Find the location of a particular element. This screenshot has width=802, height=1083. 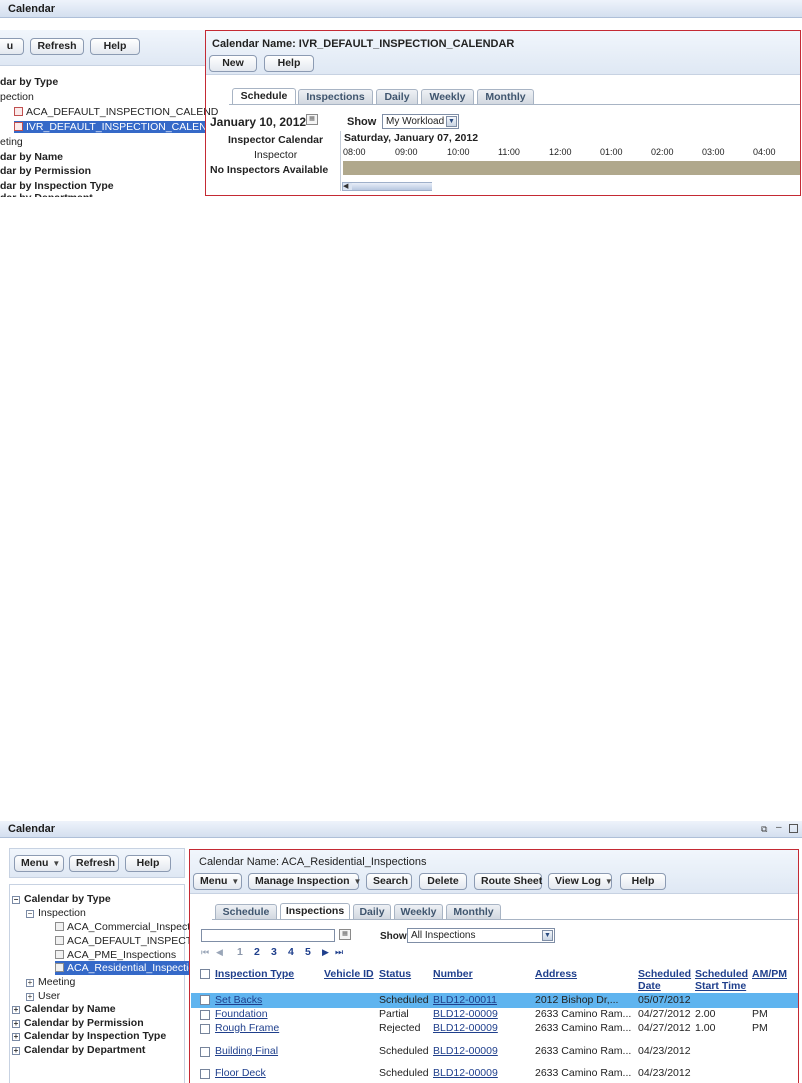

new-button: New is located at coordinates (233, 63).